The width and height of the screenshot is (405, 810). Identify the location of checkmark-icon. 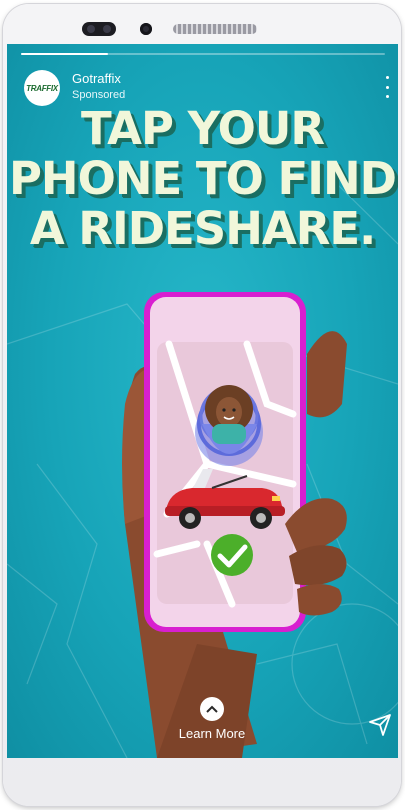
(232, 555).